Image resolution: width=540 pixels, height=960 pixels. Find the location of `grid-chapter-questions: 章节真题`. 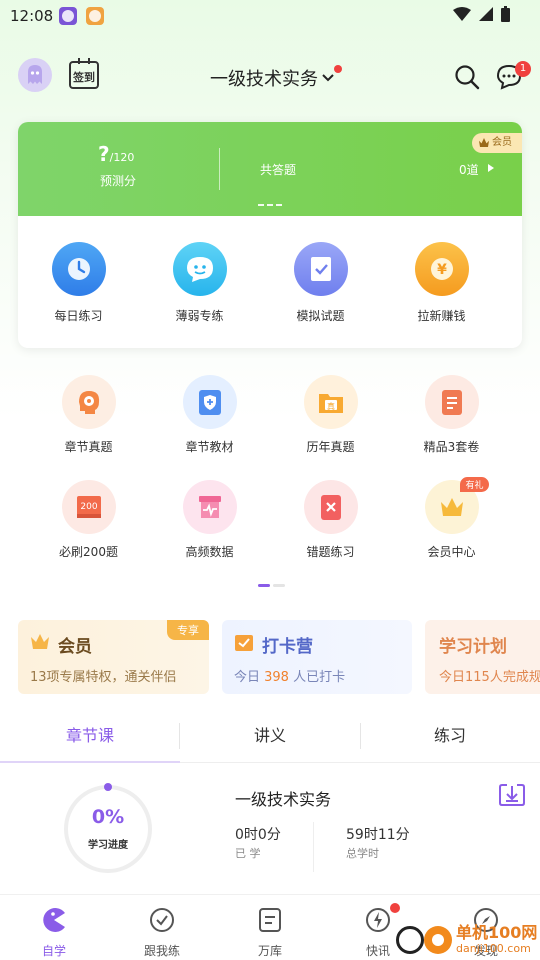

grid-chapter-questions: 章节真题 is located at coordinates (88, 424).